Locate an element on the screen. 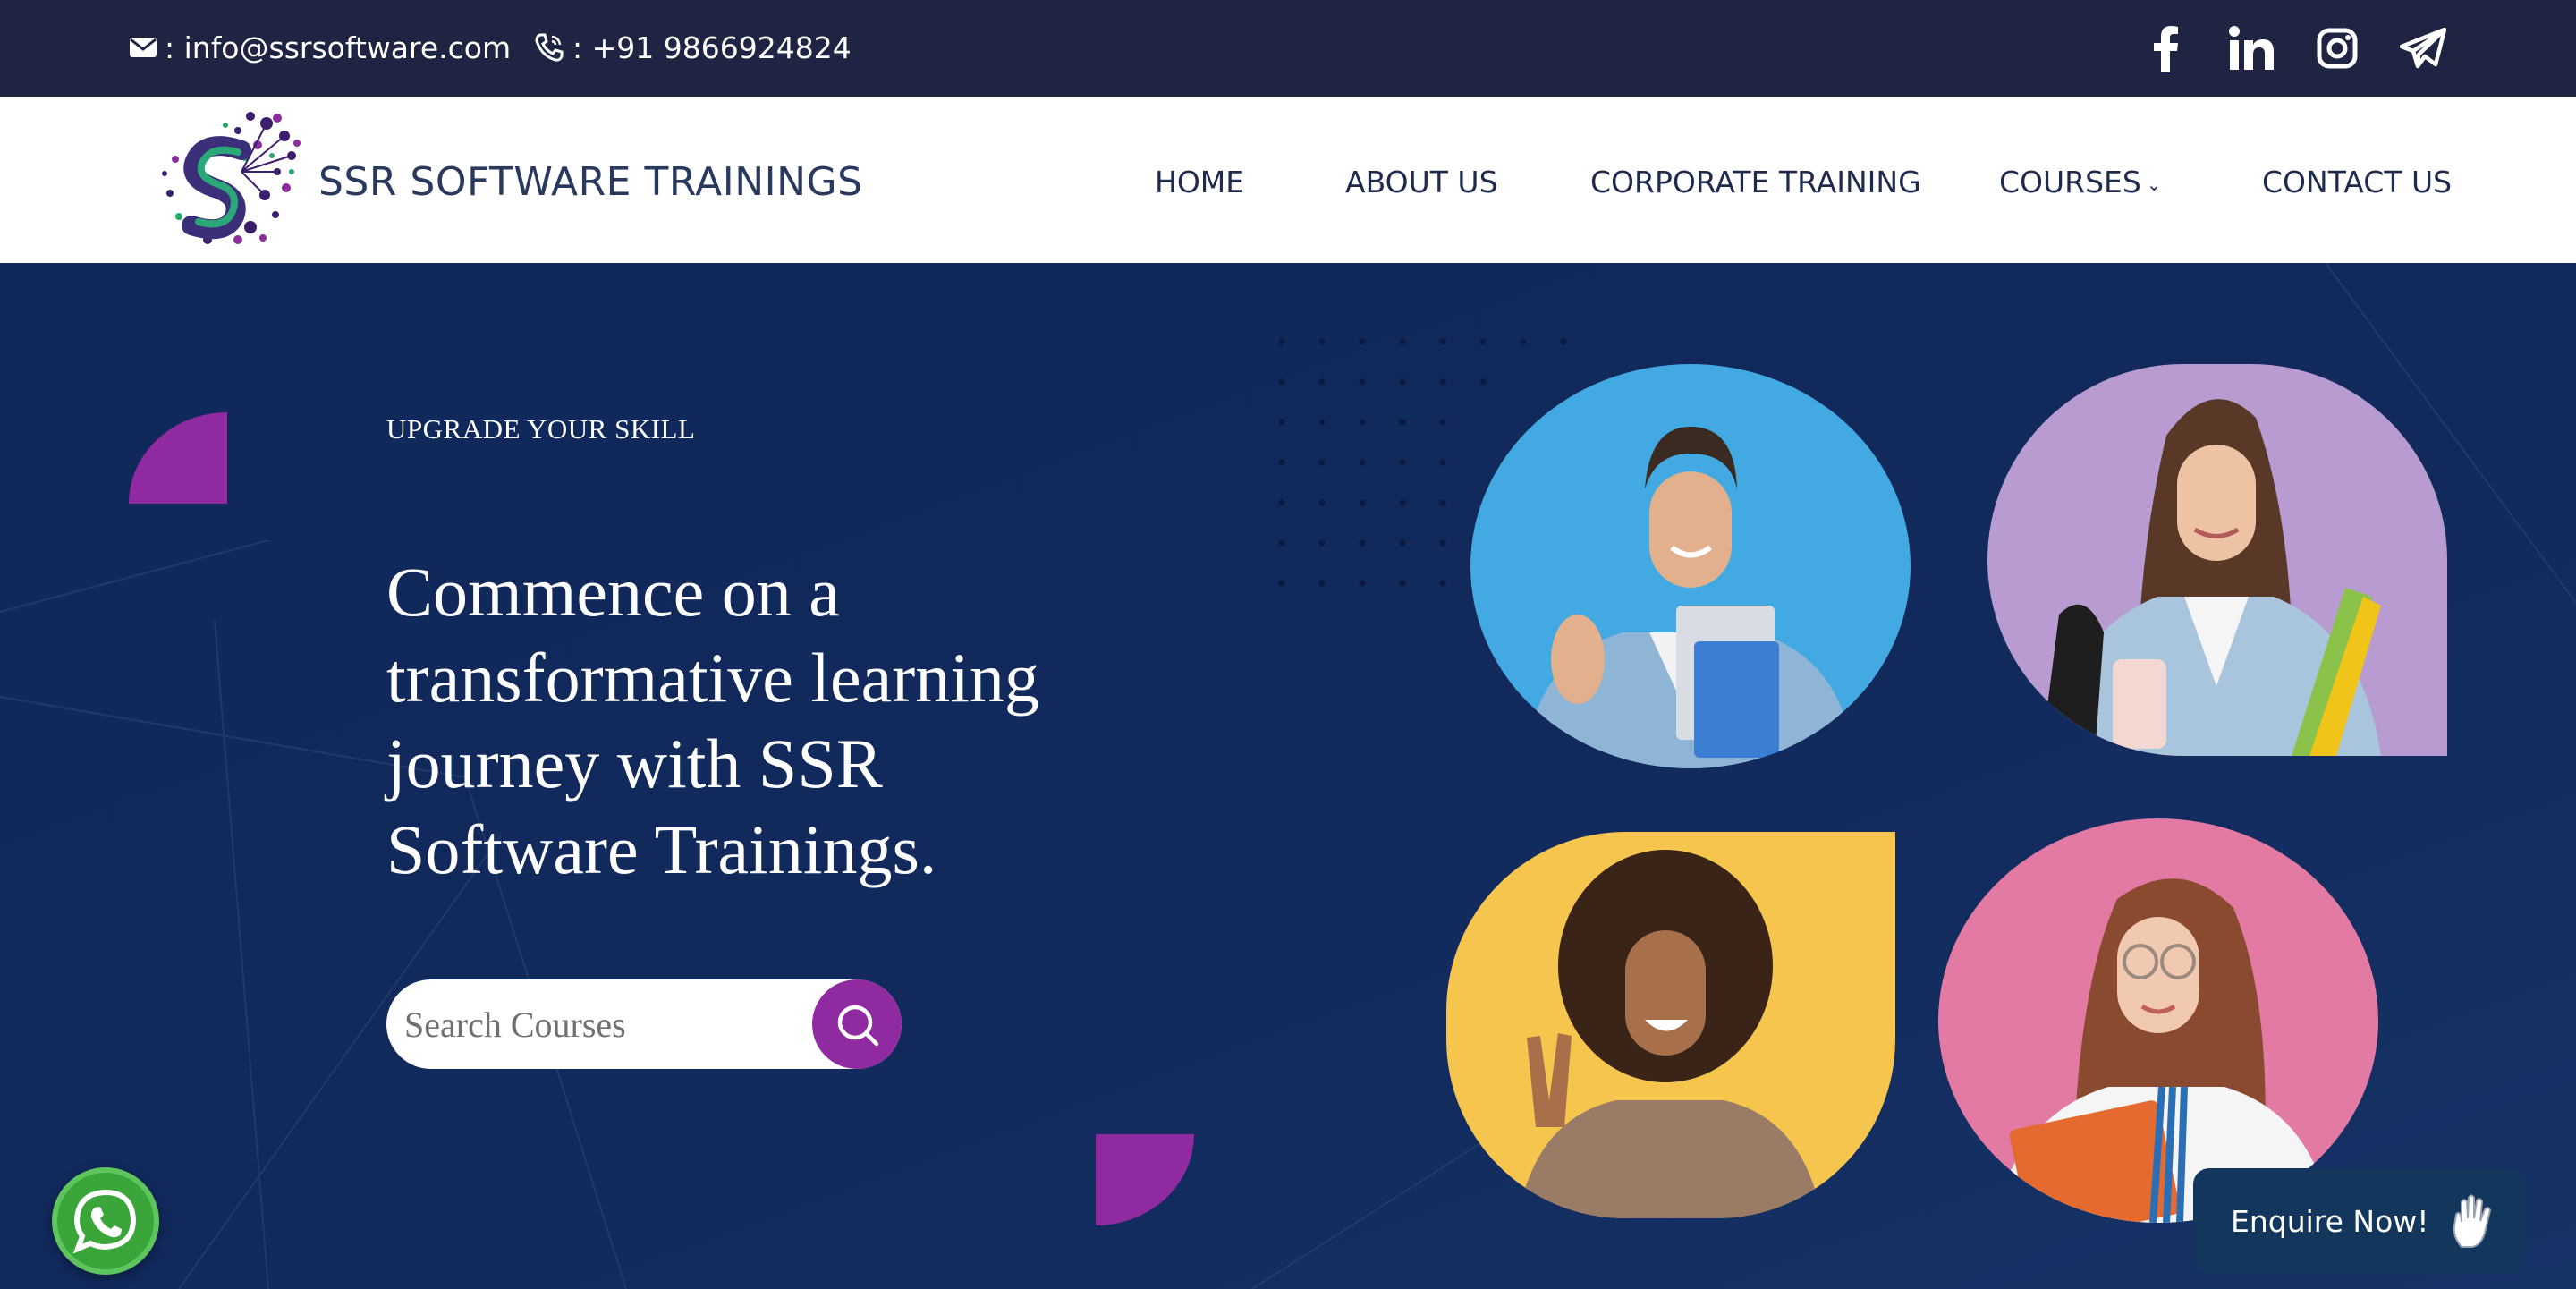 This screenshot has width=2576, height=1289. chevron-down-icon: ⌄ is located at coordinates (2154, 184).